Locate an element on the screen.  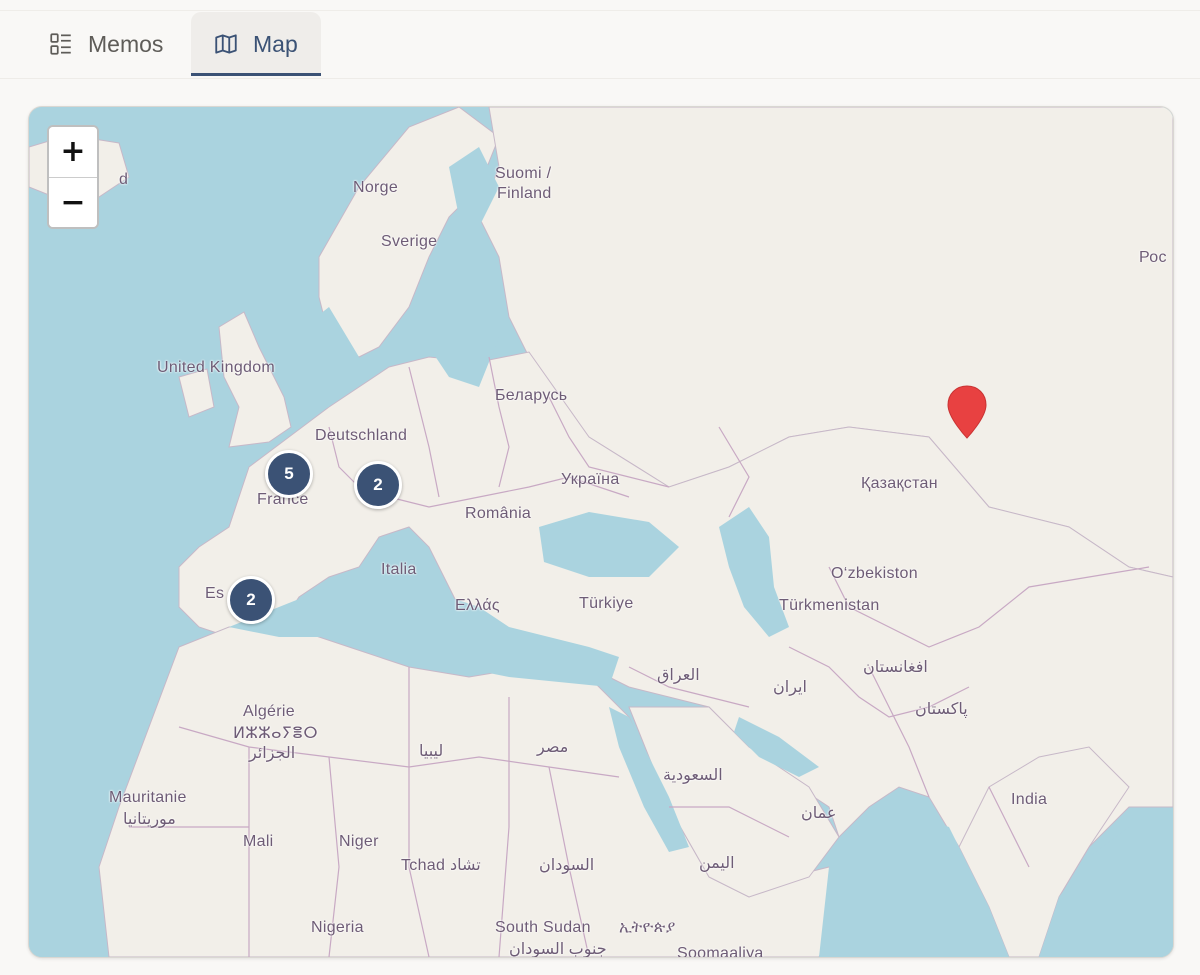
map-label-finland-2: Finland is located at coordinates (524, 193).